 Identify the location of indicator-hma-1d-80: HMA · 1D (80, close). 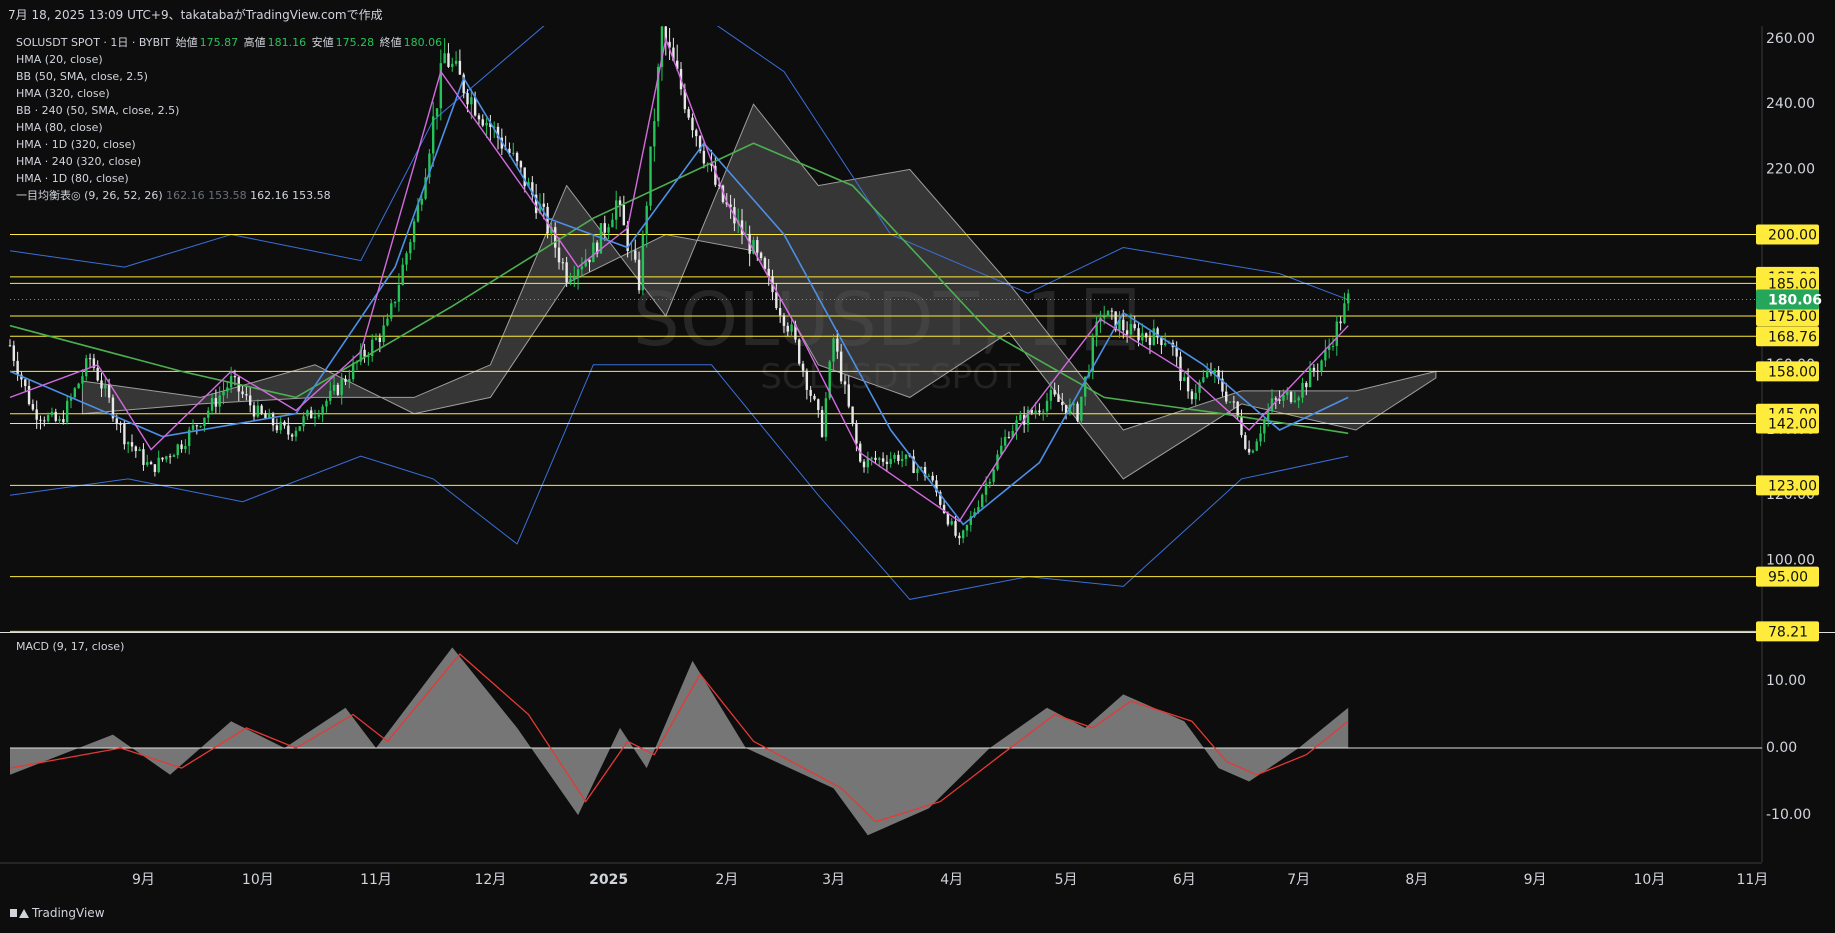
(230, 178).